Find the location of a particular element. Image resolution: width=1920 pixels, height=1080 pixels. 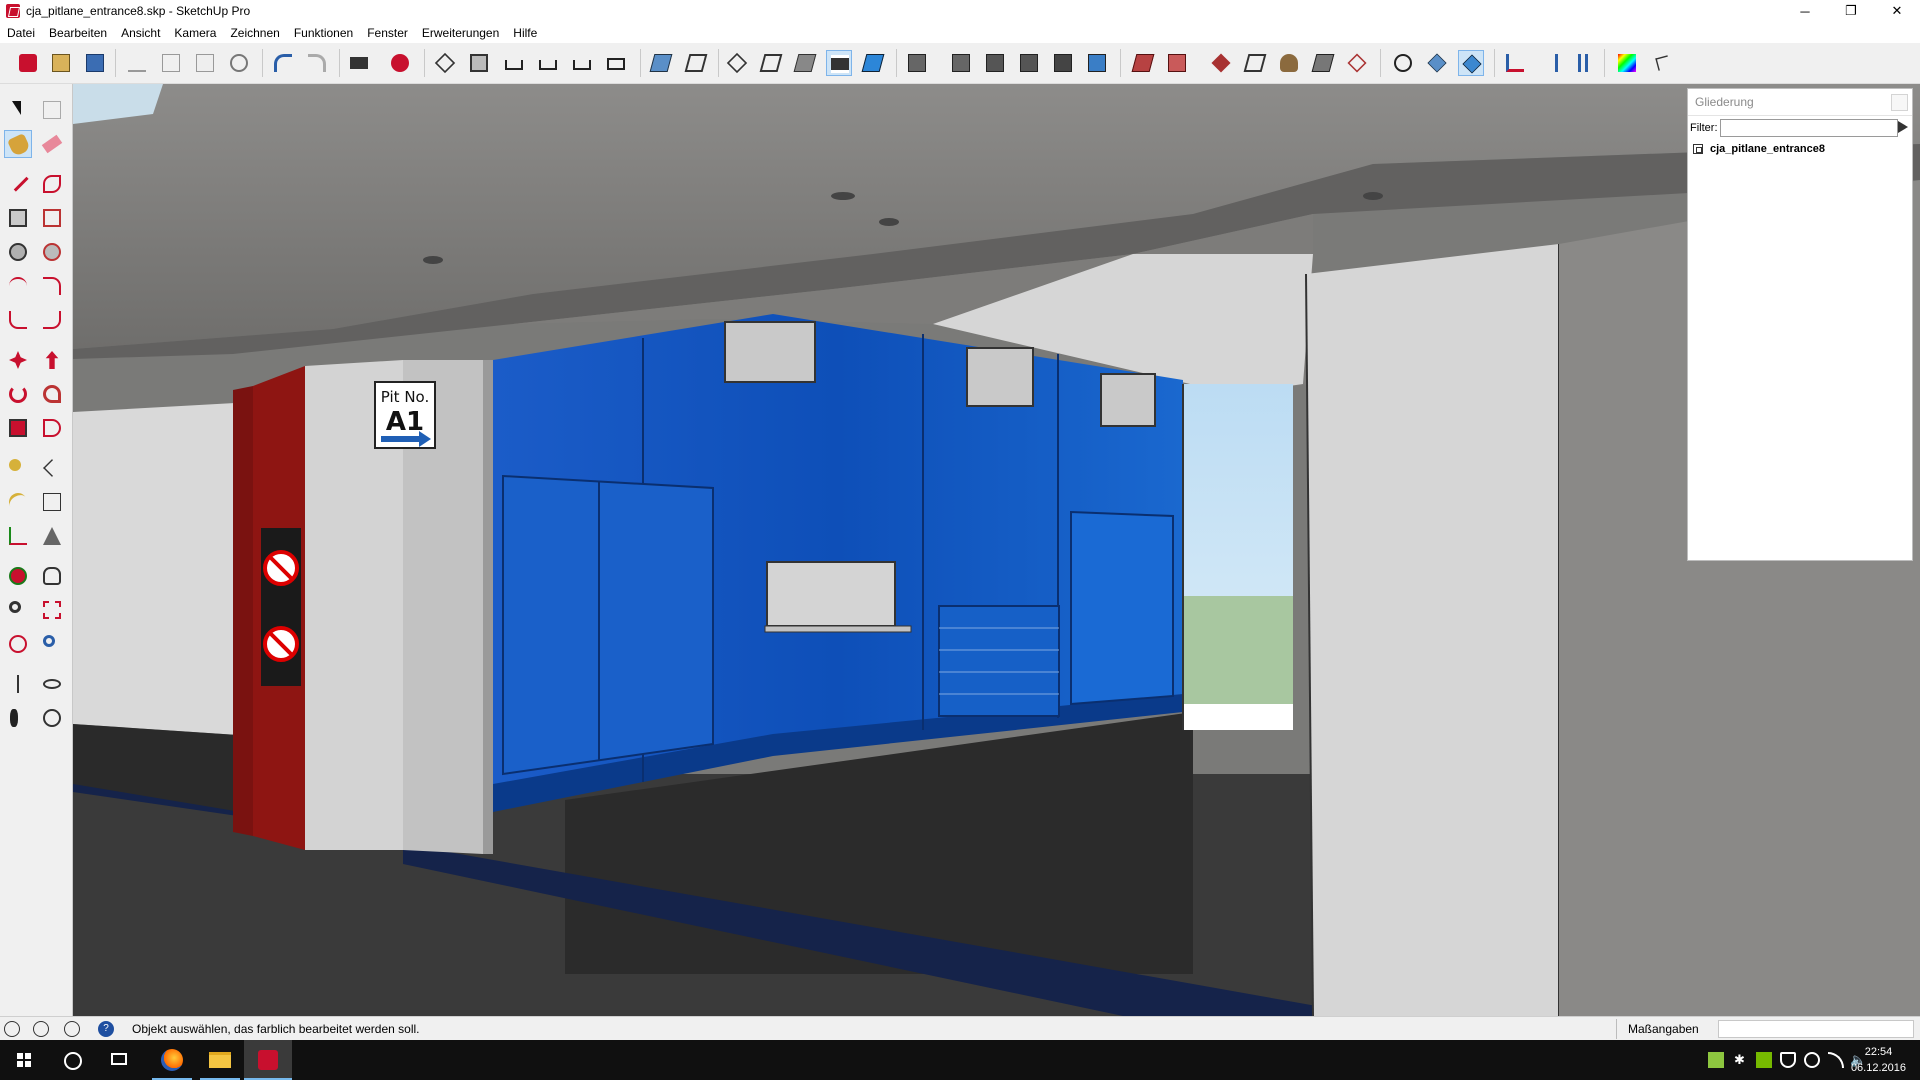

component-button is located at coordinates (445, 63).